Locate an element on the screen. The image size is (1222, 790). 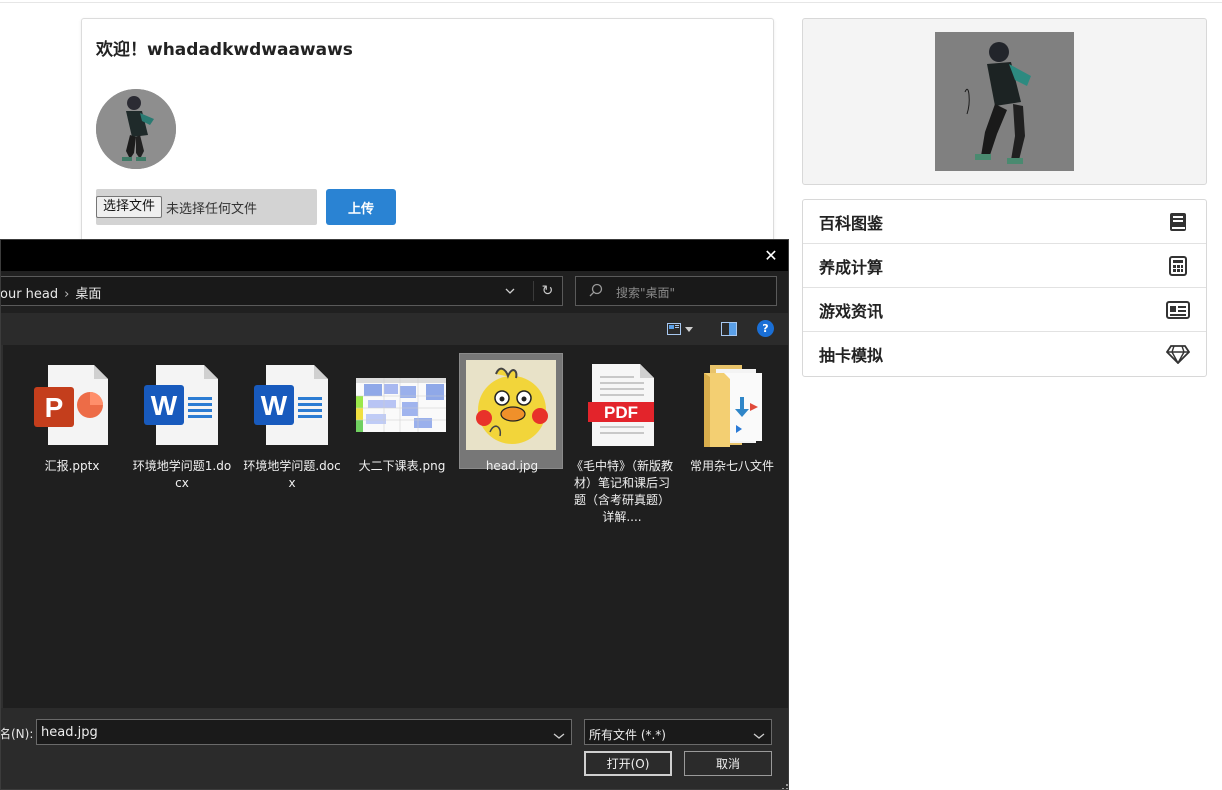
avatar-figure-icon is located at coordinates (136, 129).